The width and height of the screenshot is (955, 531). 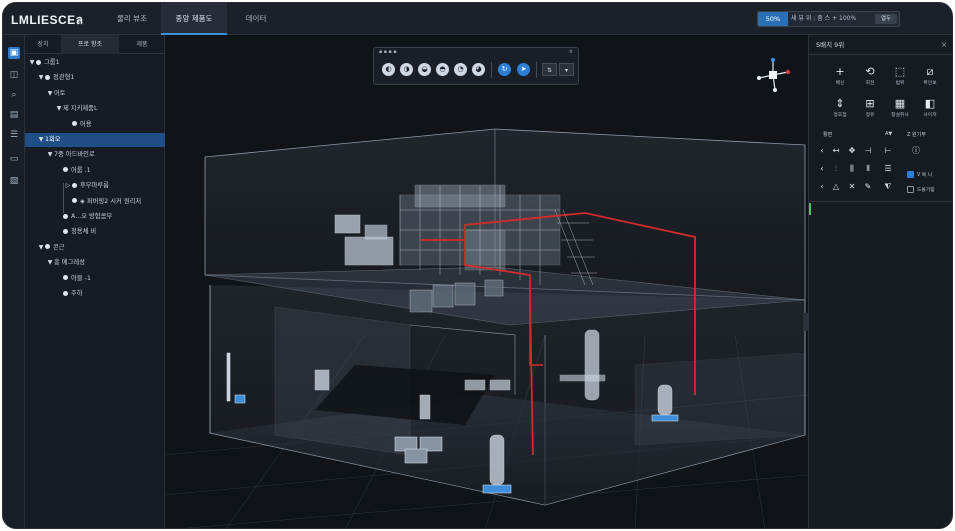 I want to click on tree-item: ▼ 콘근, so click(x=95, y=248).